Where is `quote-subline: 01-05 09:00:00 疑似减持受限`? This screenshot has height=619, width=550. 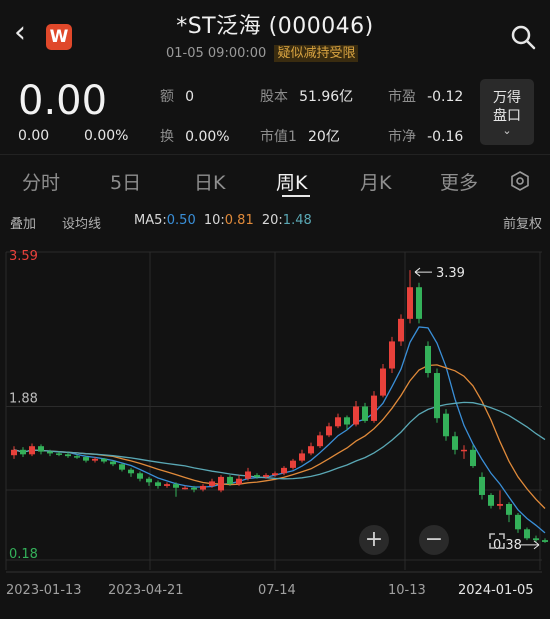 quote-subline: 01-05 09:00:00 疑似减持受限 is located at coordinates (262, 52).